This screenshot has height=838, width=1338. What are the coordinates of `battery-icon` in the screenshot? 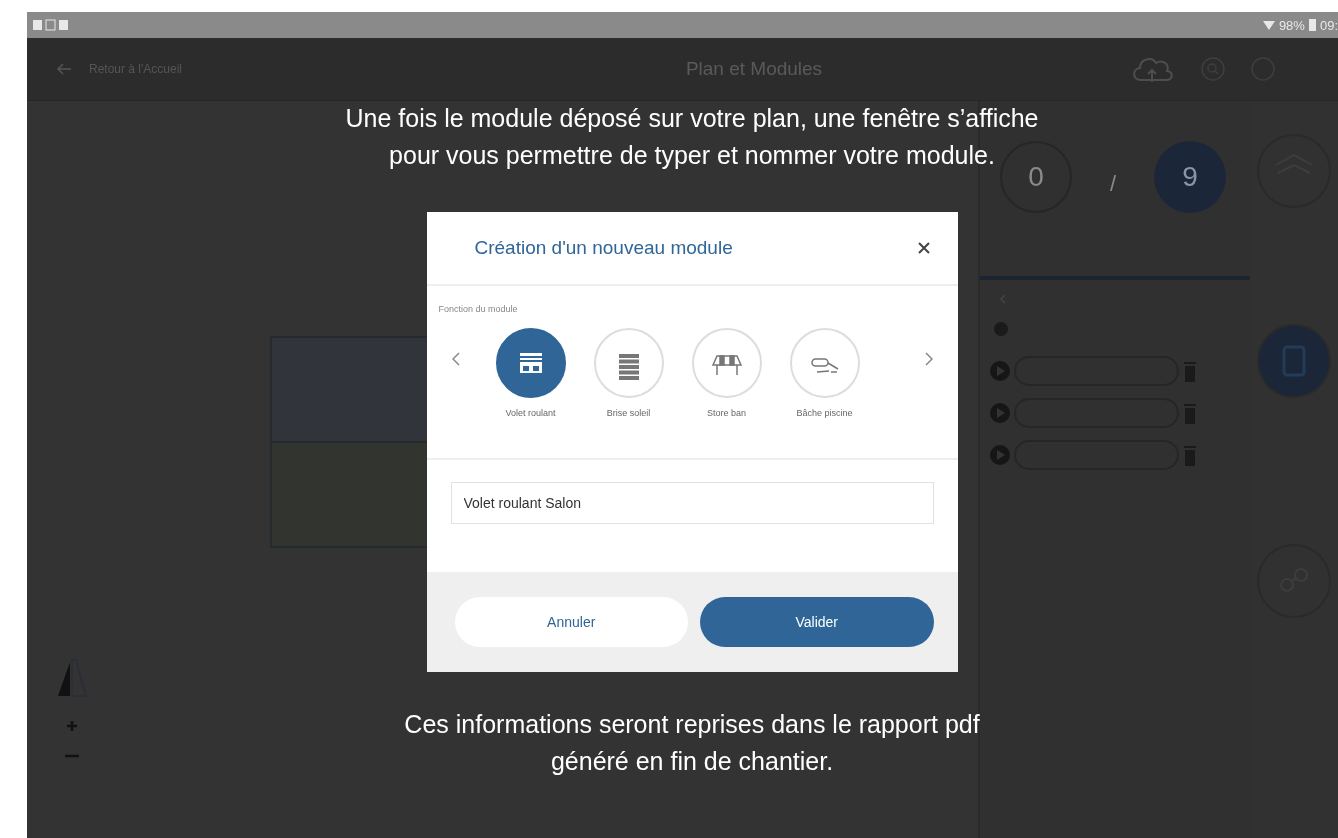 It's located at (1312, 25).